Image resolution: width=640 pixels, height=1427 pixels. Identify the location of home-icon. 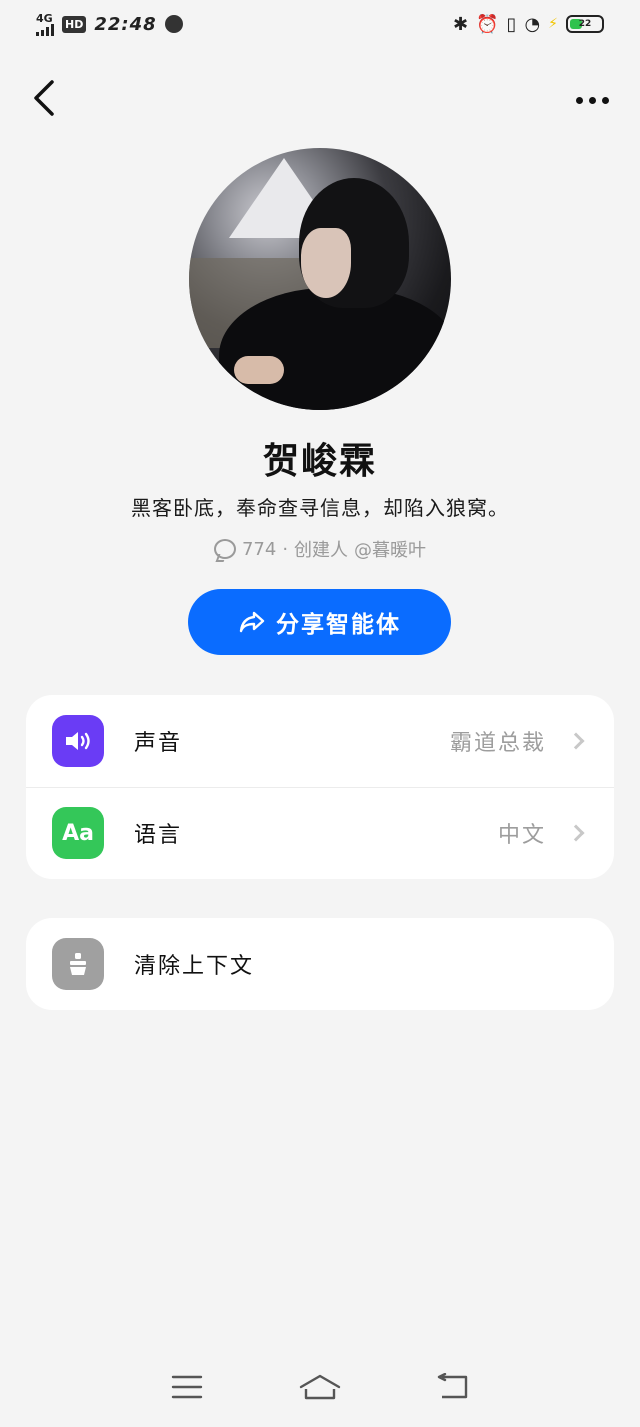
(320, 1387).